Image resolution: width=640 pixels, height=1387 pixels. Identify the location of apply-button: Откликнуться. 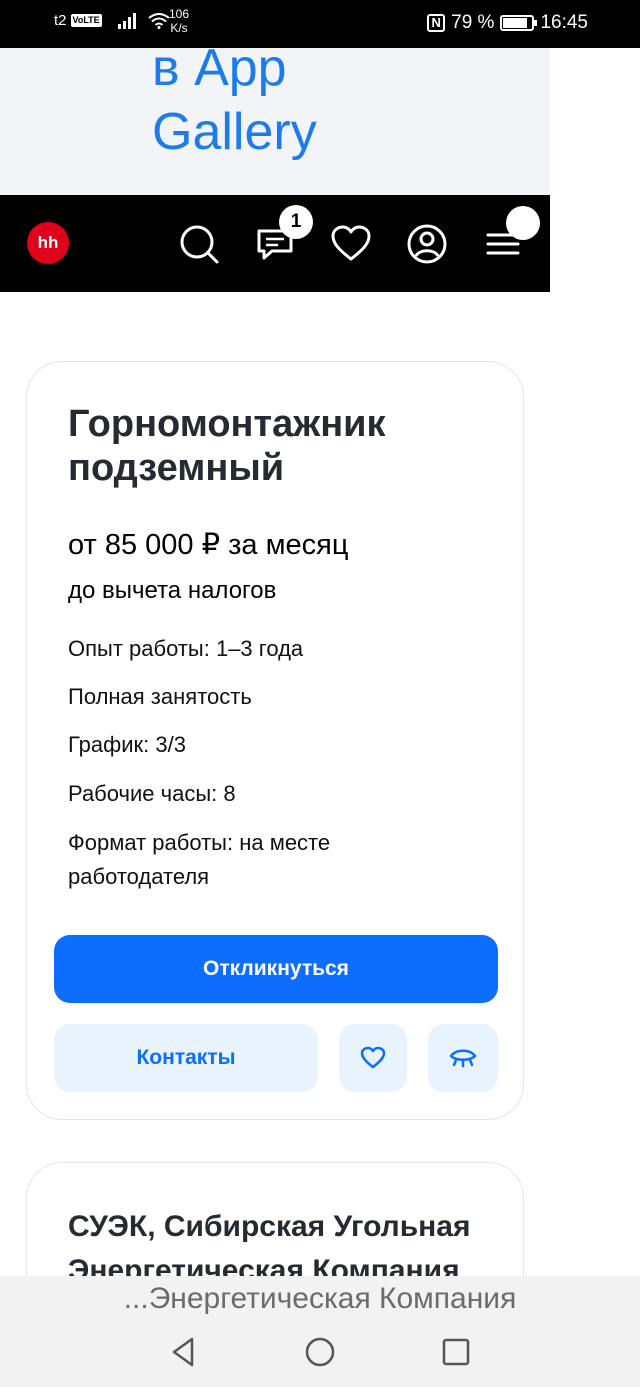
(276, 969).